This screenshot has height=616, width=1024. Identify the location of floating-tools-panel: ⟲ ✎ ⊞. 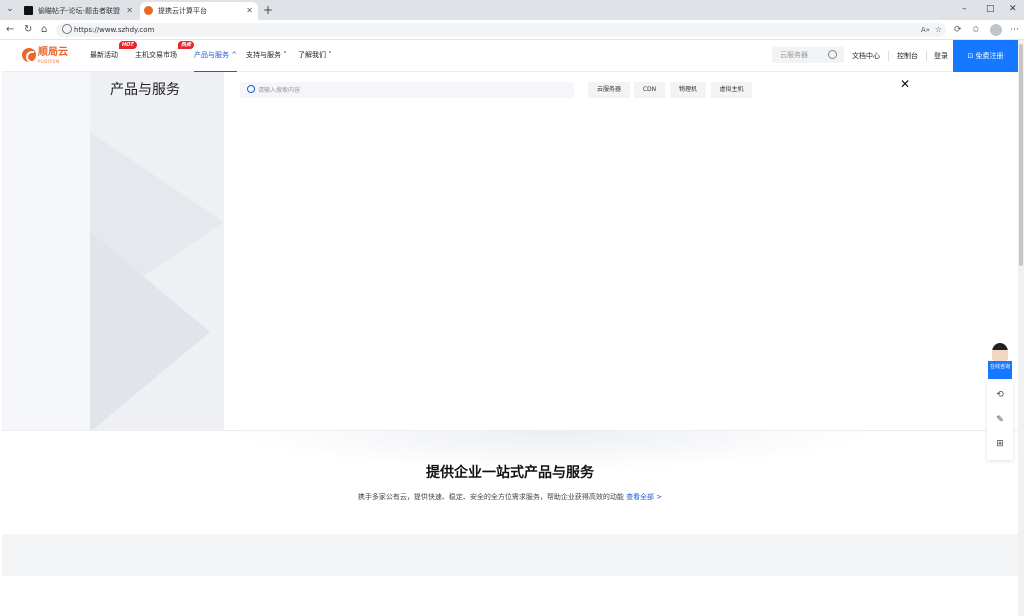
(1000, 420).